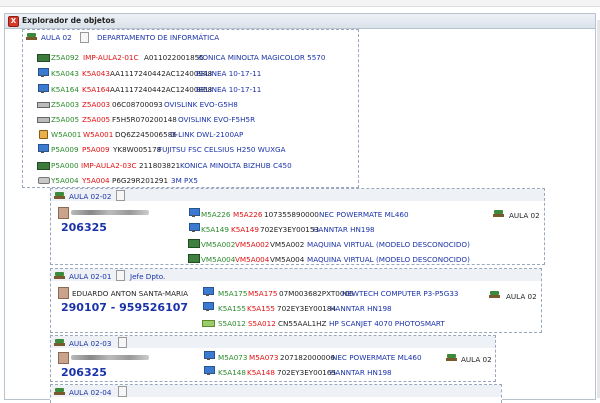 The image size is (600, 403). What do you see at coordinates (261, 57) in the screenshot?
I see `item-model: KONICA MINOLTA MAGICOLOR 5570` at bounding box center [261, 57].